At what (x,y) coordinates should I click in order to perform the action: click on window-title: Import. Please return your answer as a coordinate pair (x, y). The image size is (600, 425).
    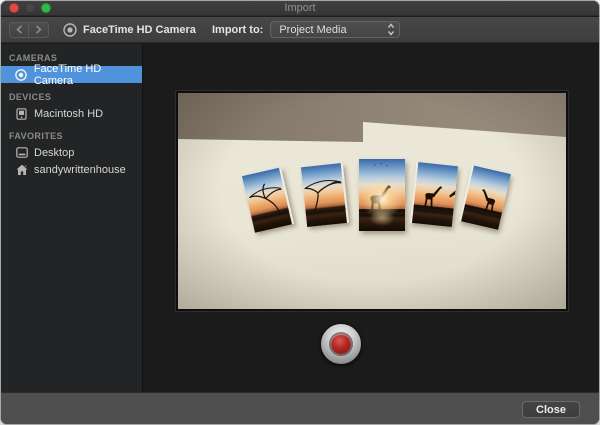
    Looking at the image, I should click on (300, 8).